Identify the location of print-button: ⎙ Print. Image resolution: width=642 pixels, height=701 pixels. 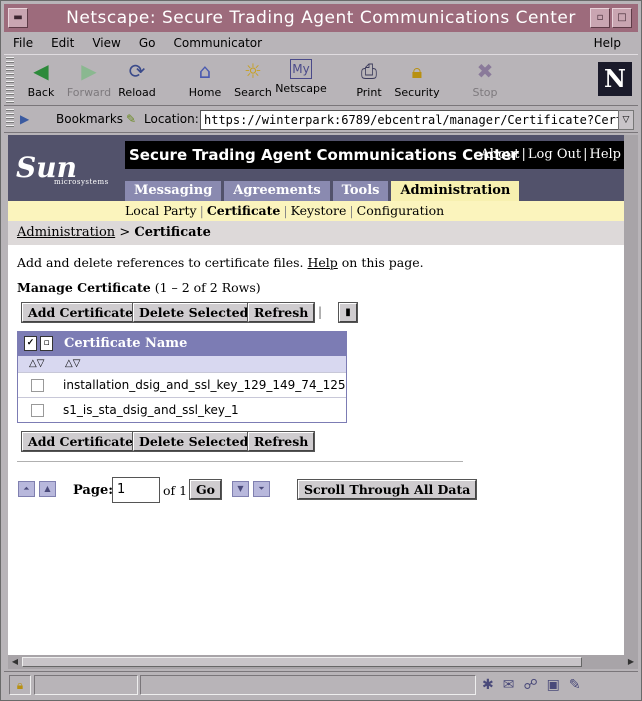
(369, 80).